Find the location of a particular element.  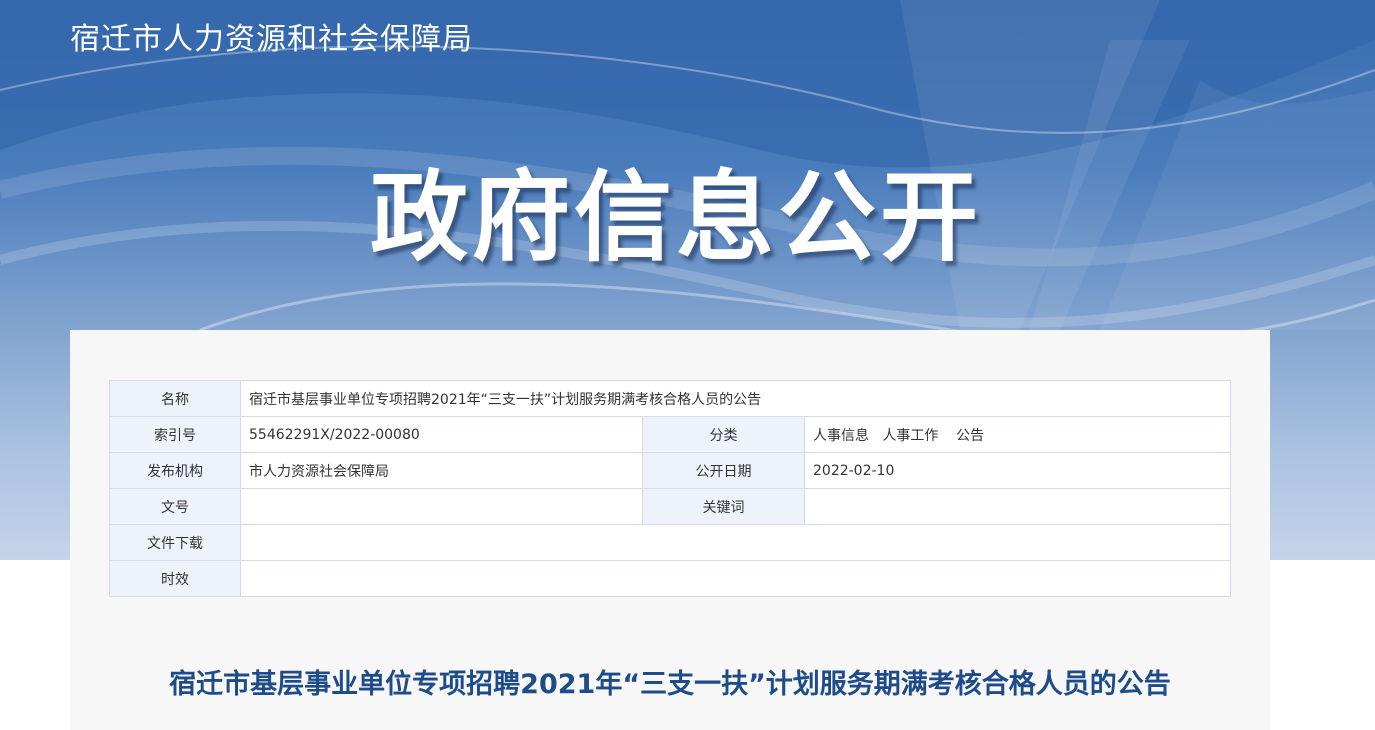

hero-title: 政府信息公开 is located at coordinates (676, 218).